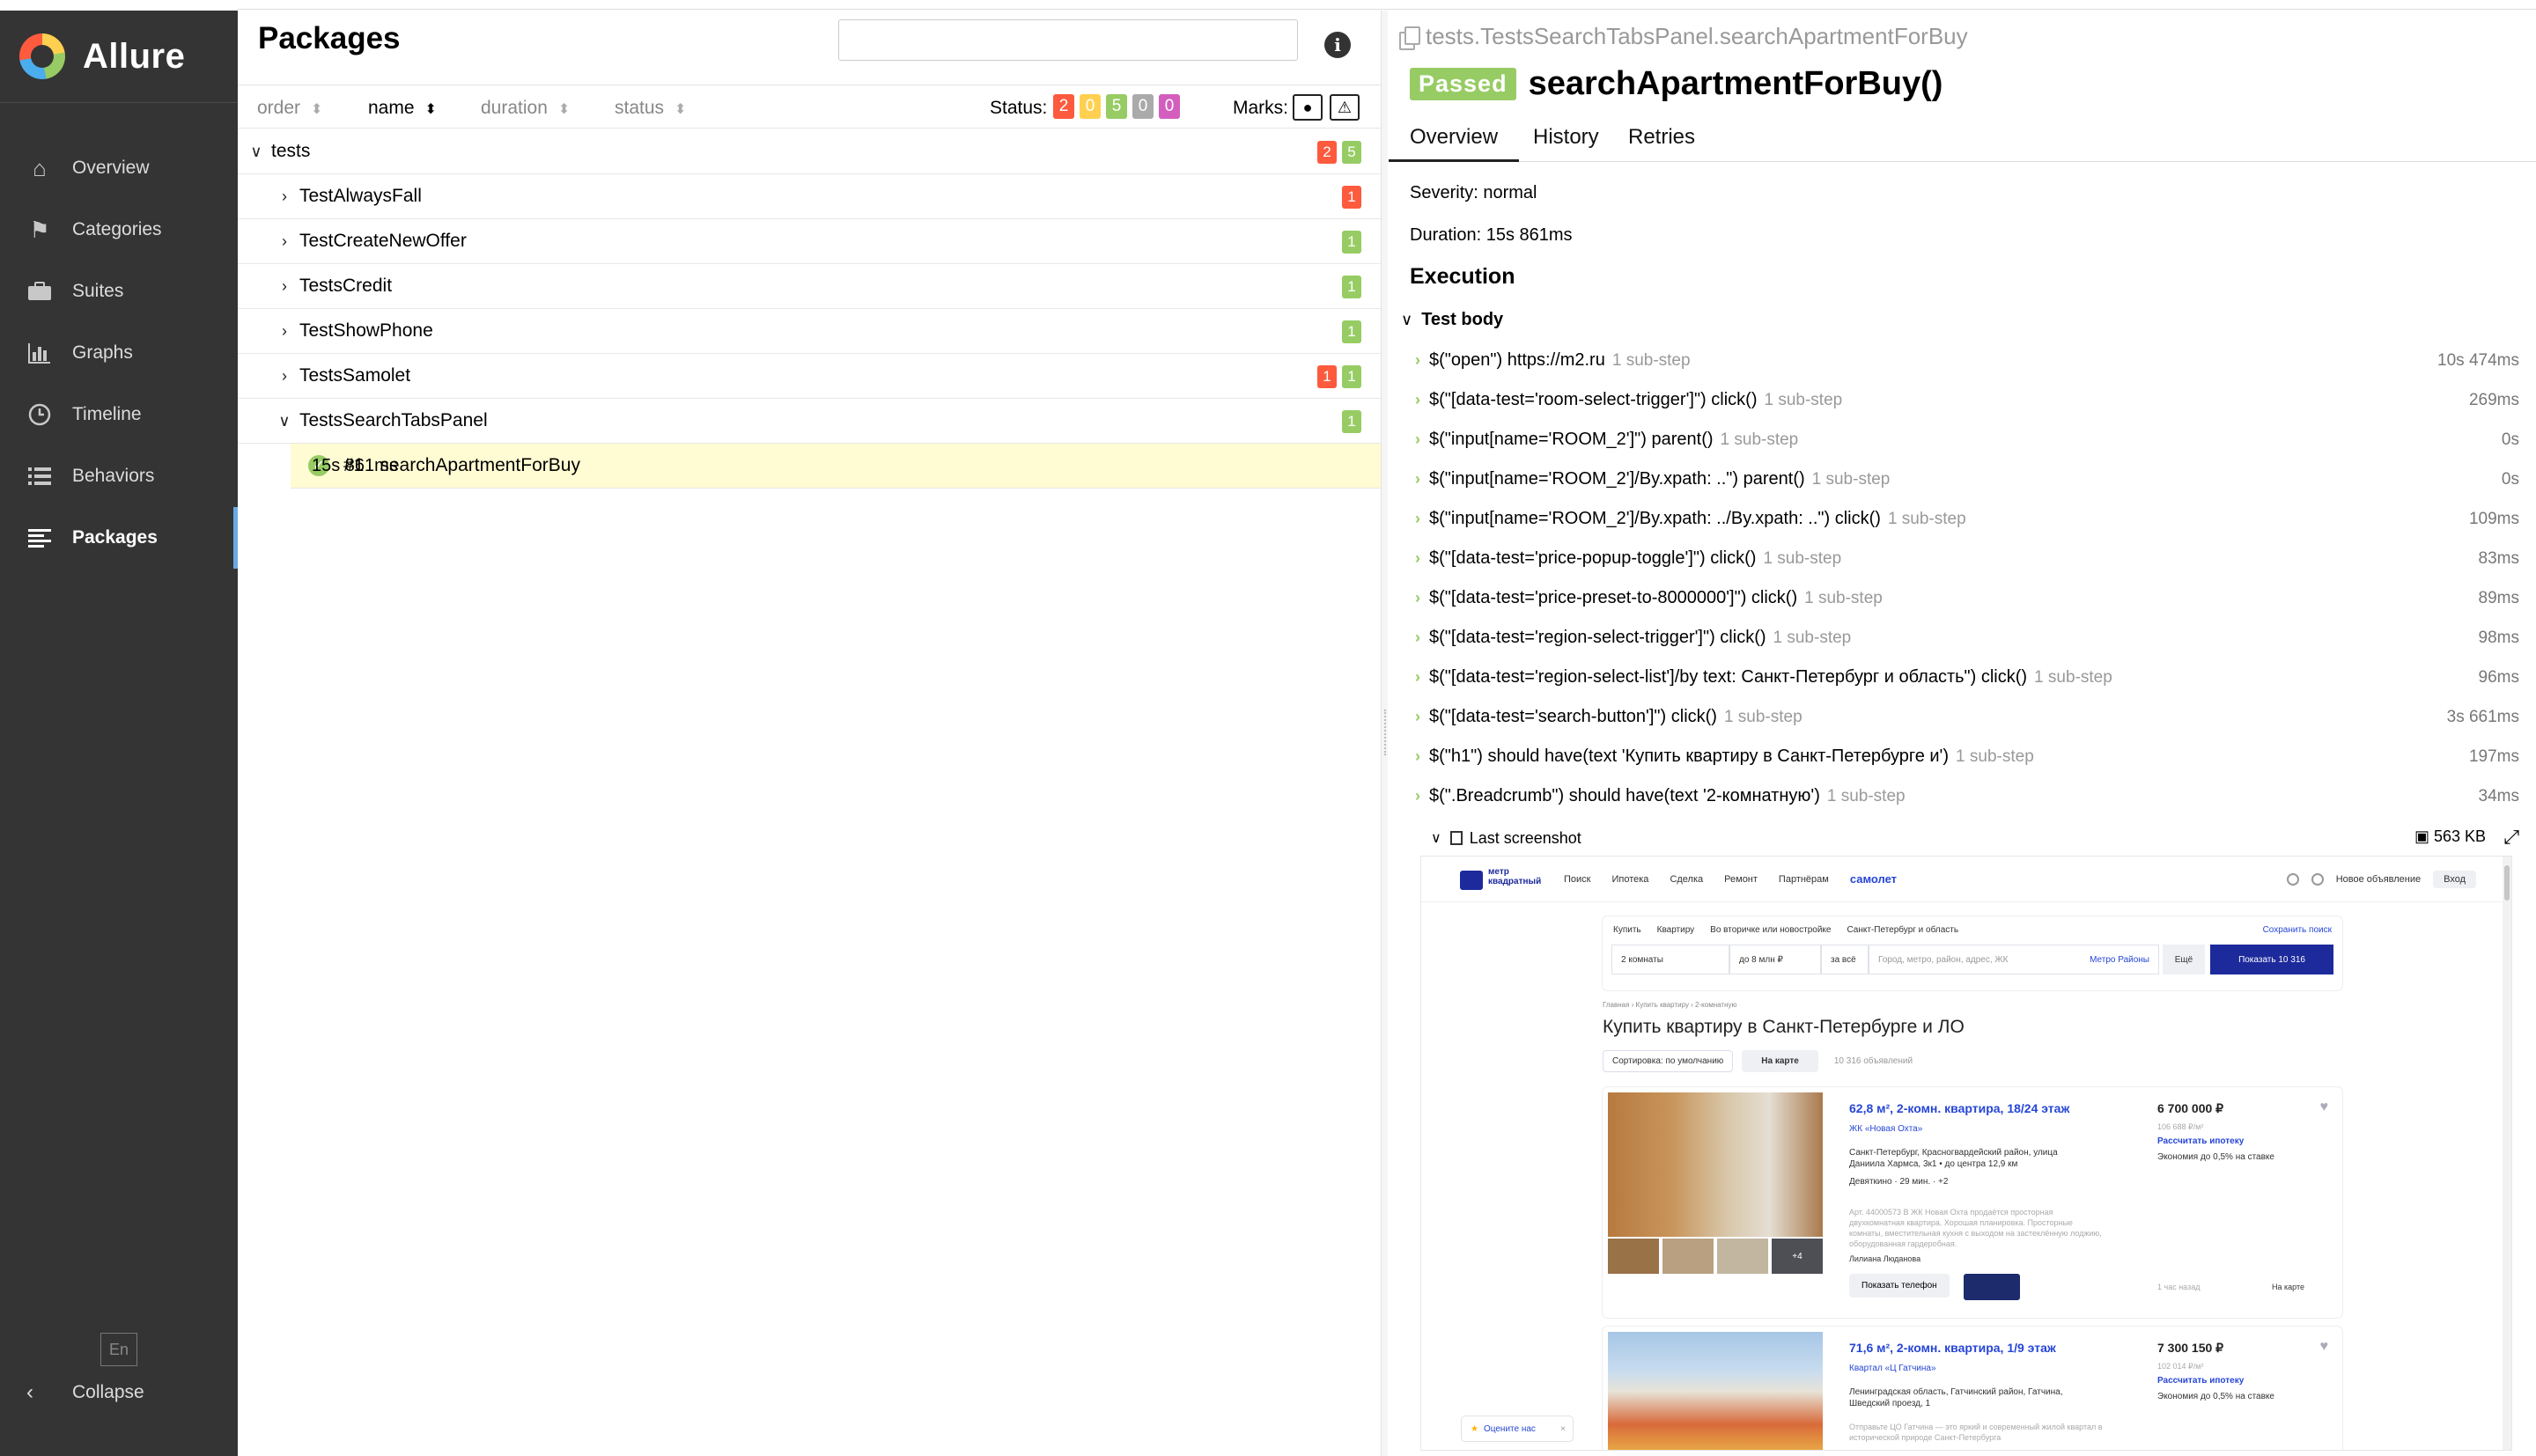  What do you see at coordinates (1899, 1182) in the screenshot?
I see `listing-metro: Девяткино · 29 мин. · +2` at bounding box center [1899, 1182].